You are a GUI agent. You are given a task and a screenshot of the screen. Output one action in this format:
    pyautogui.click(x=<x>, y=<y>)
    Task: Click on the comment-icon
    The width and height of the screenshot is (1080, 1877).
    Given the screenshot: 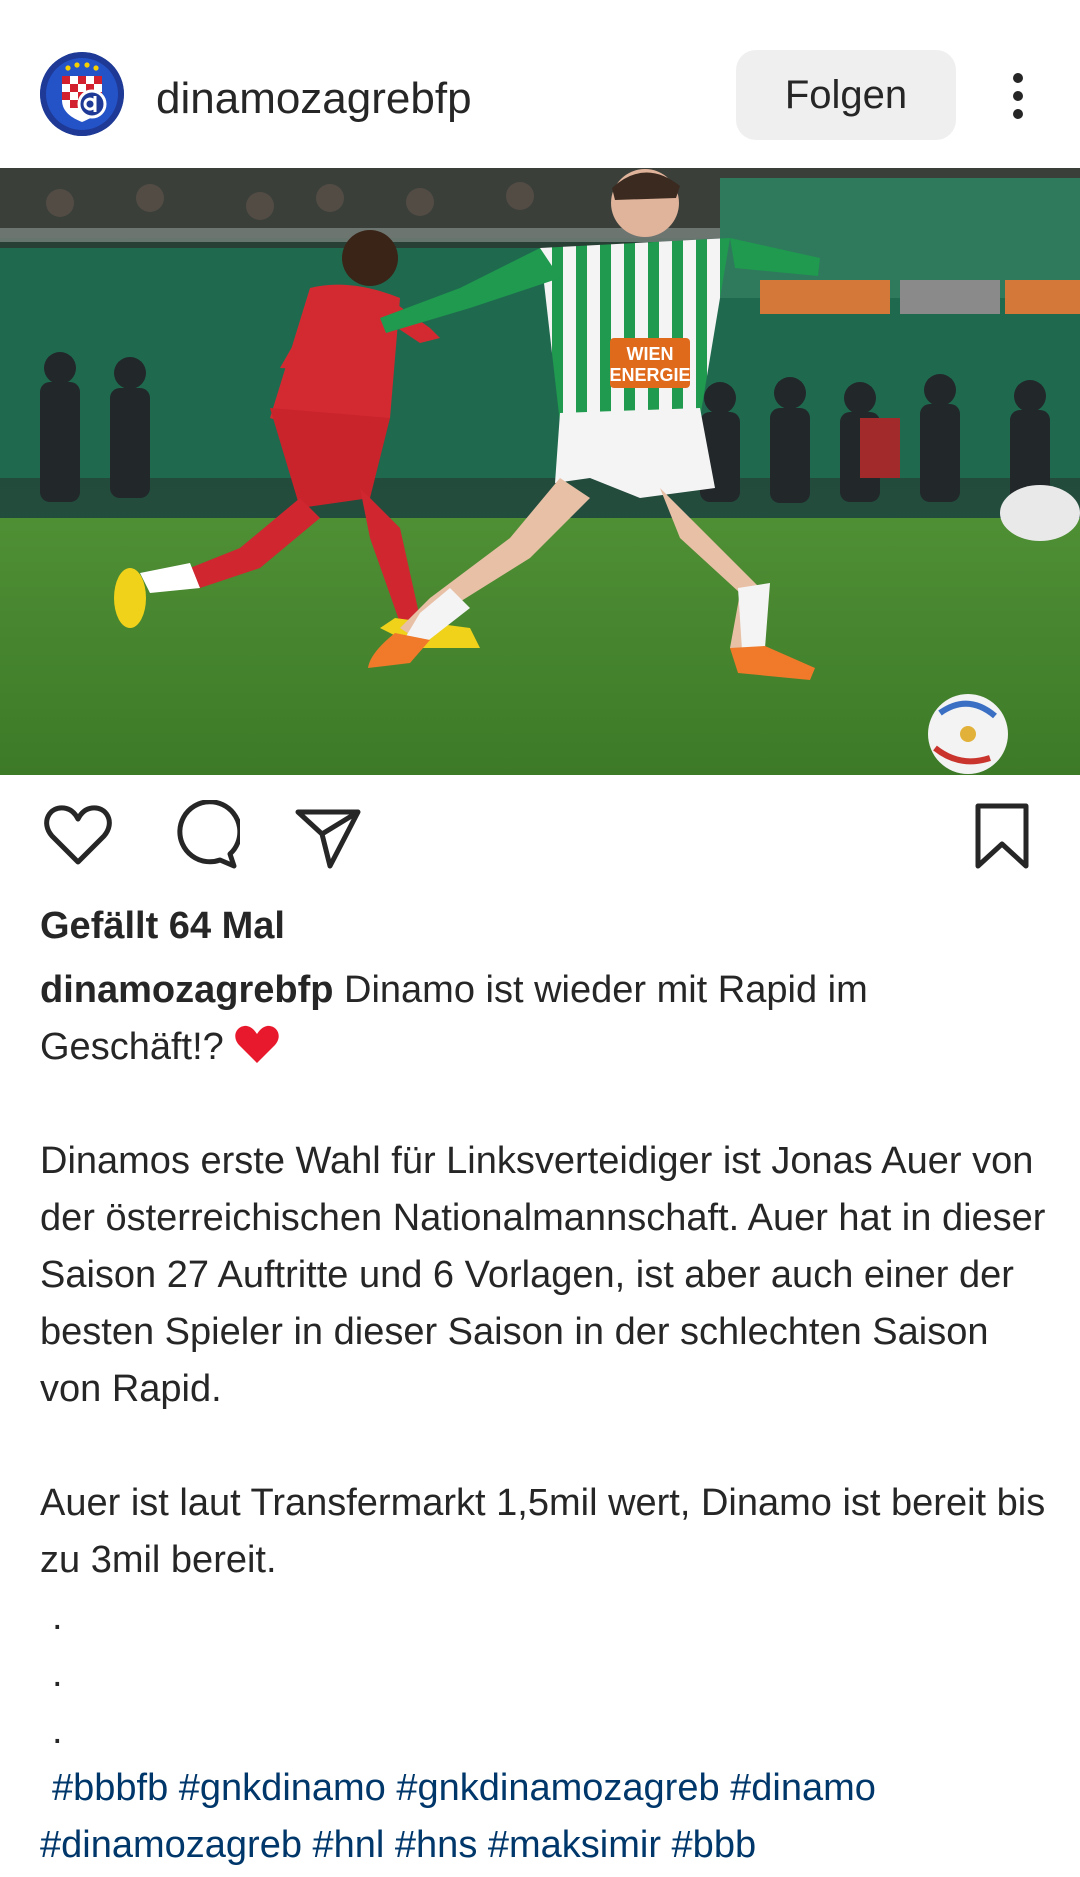 What is the action you would take?
    pyautogui.click(x=204, y=836)
    